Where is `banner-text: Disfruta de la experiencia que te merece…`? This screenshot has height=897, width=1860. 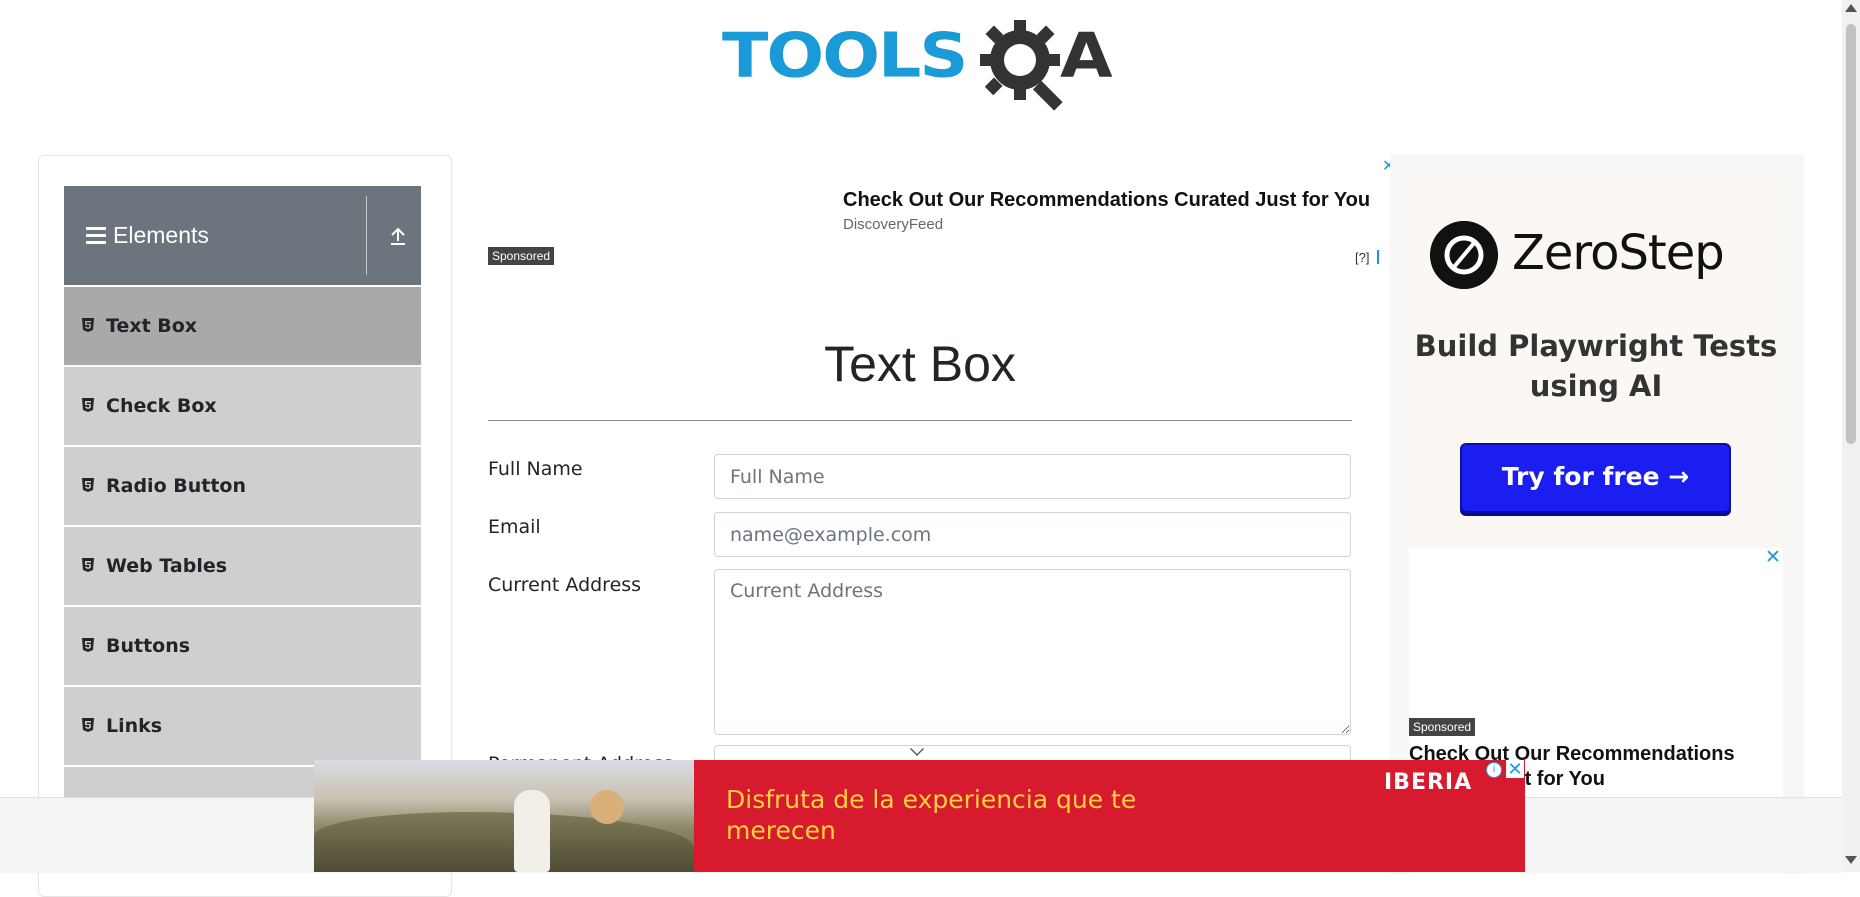 banner-text: Disfruta de la experiencia que te merece… is located at coordinates (931, 815).